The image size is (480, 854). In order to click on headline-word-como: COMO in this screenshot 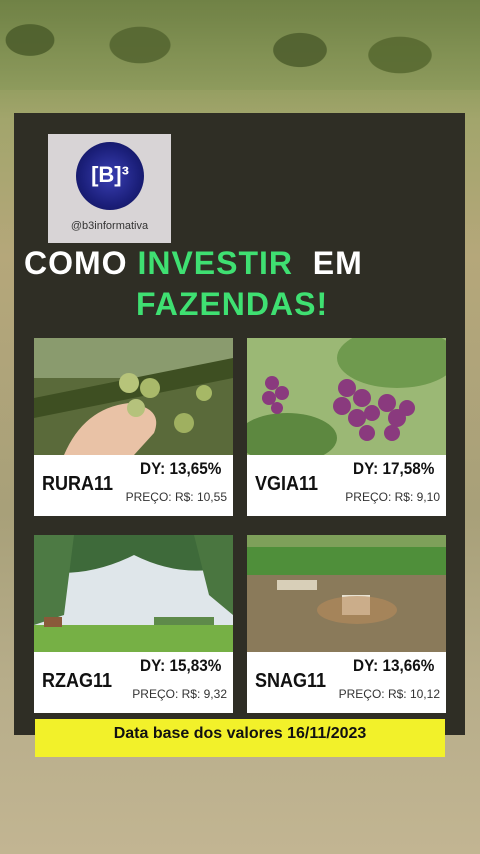, I will do `click(76, 263)`.